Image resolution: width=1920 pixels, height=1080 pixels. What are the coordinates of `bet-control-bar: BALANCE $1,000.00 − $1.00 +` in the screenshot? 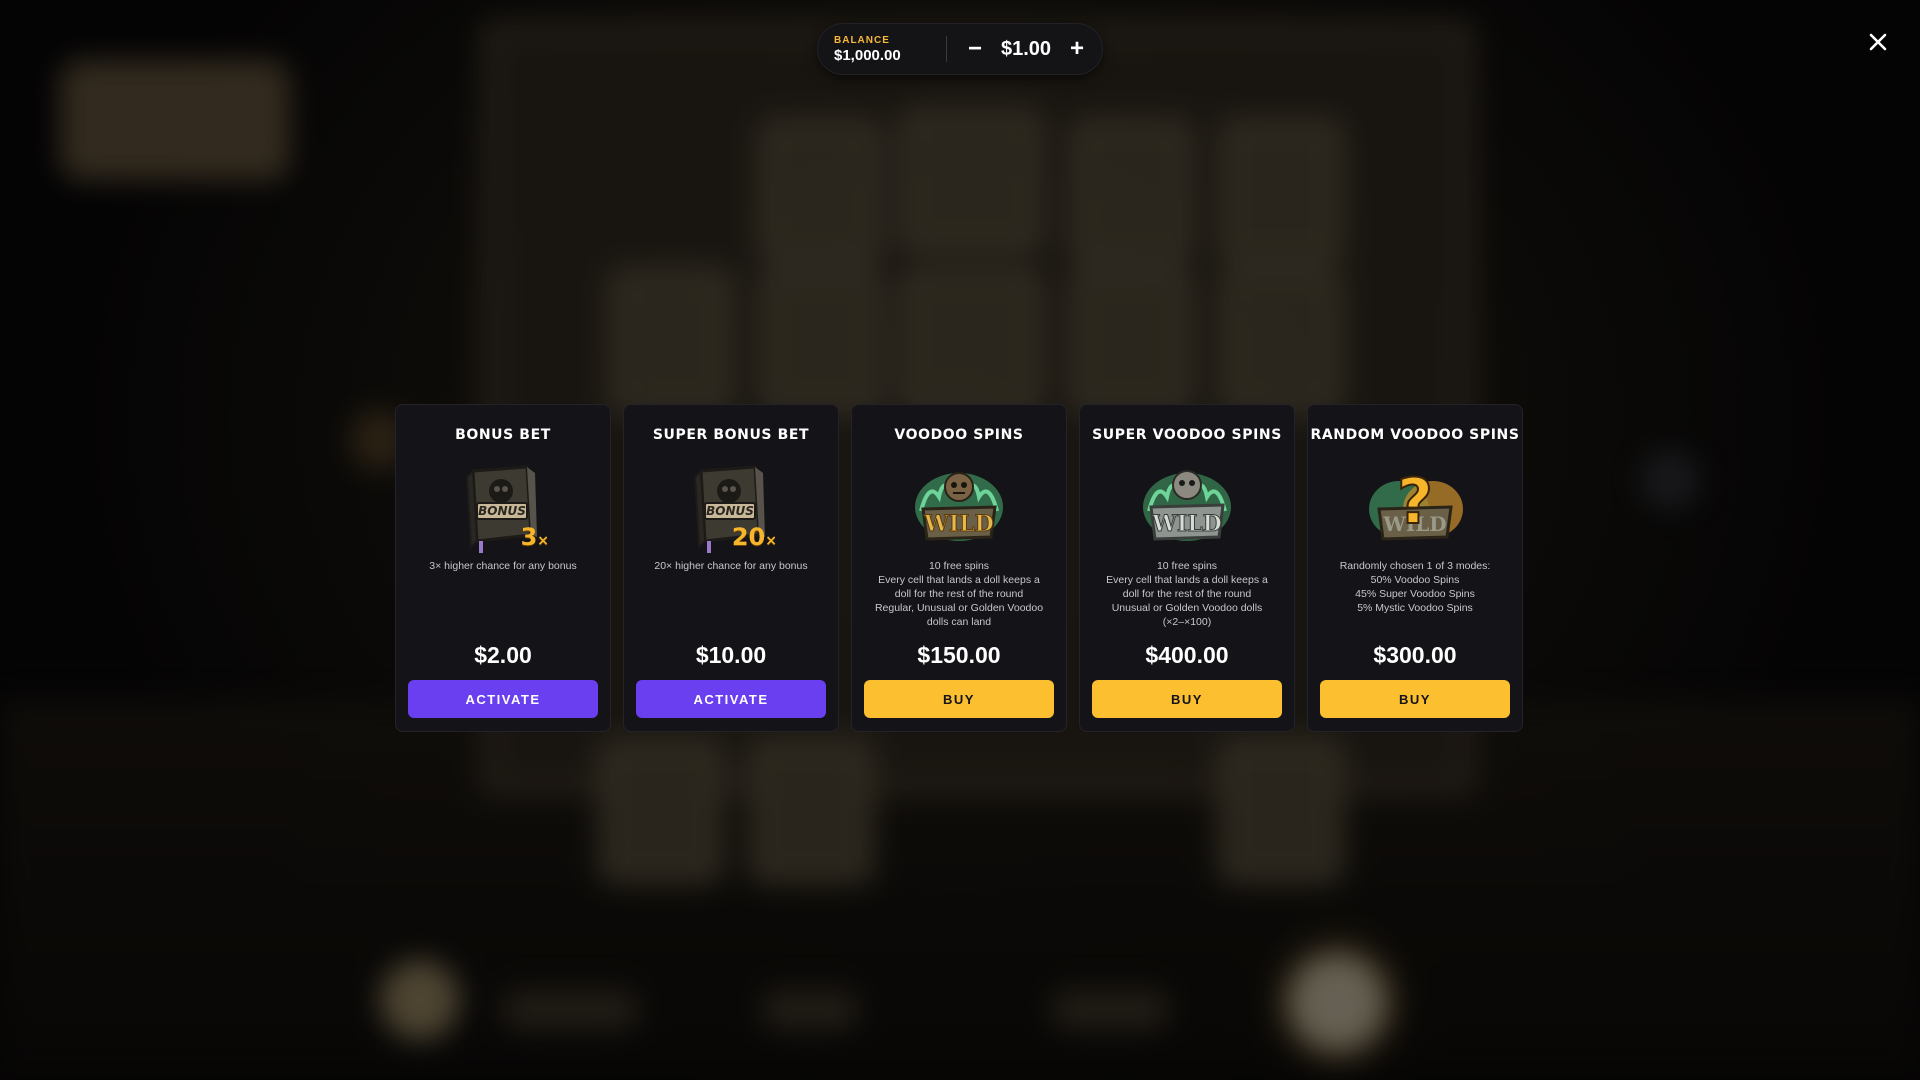 It's located at (960, 49).